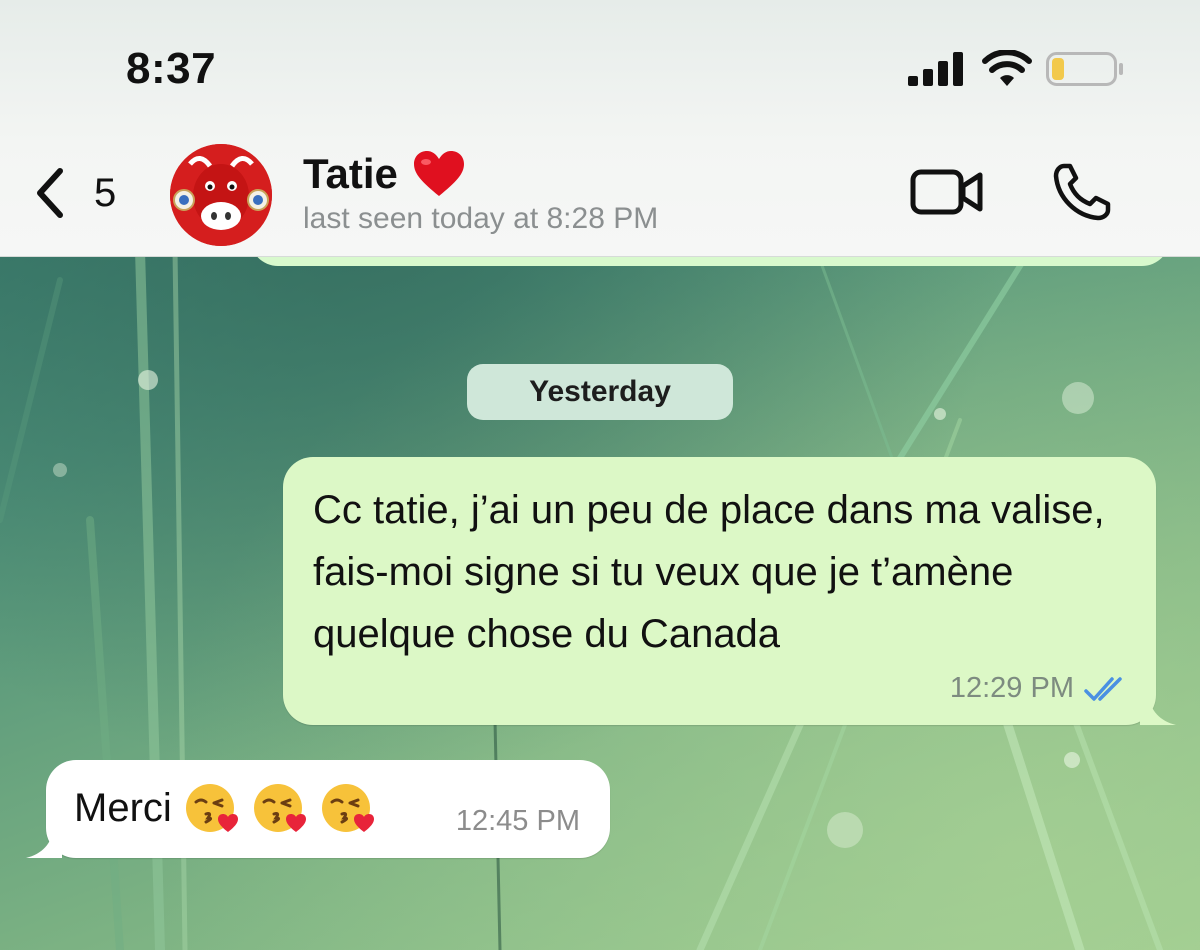 This screenshot has width=1200, height=950. I want to click on phone-call-icon, so click(1082, 192).